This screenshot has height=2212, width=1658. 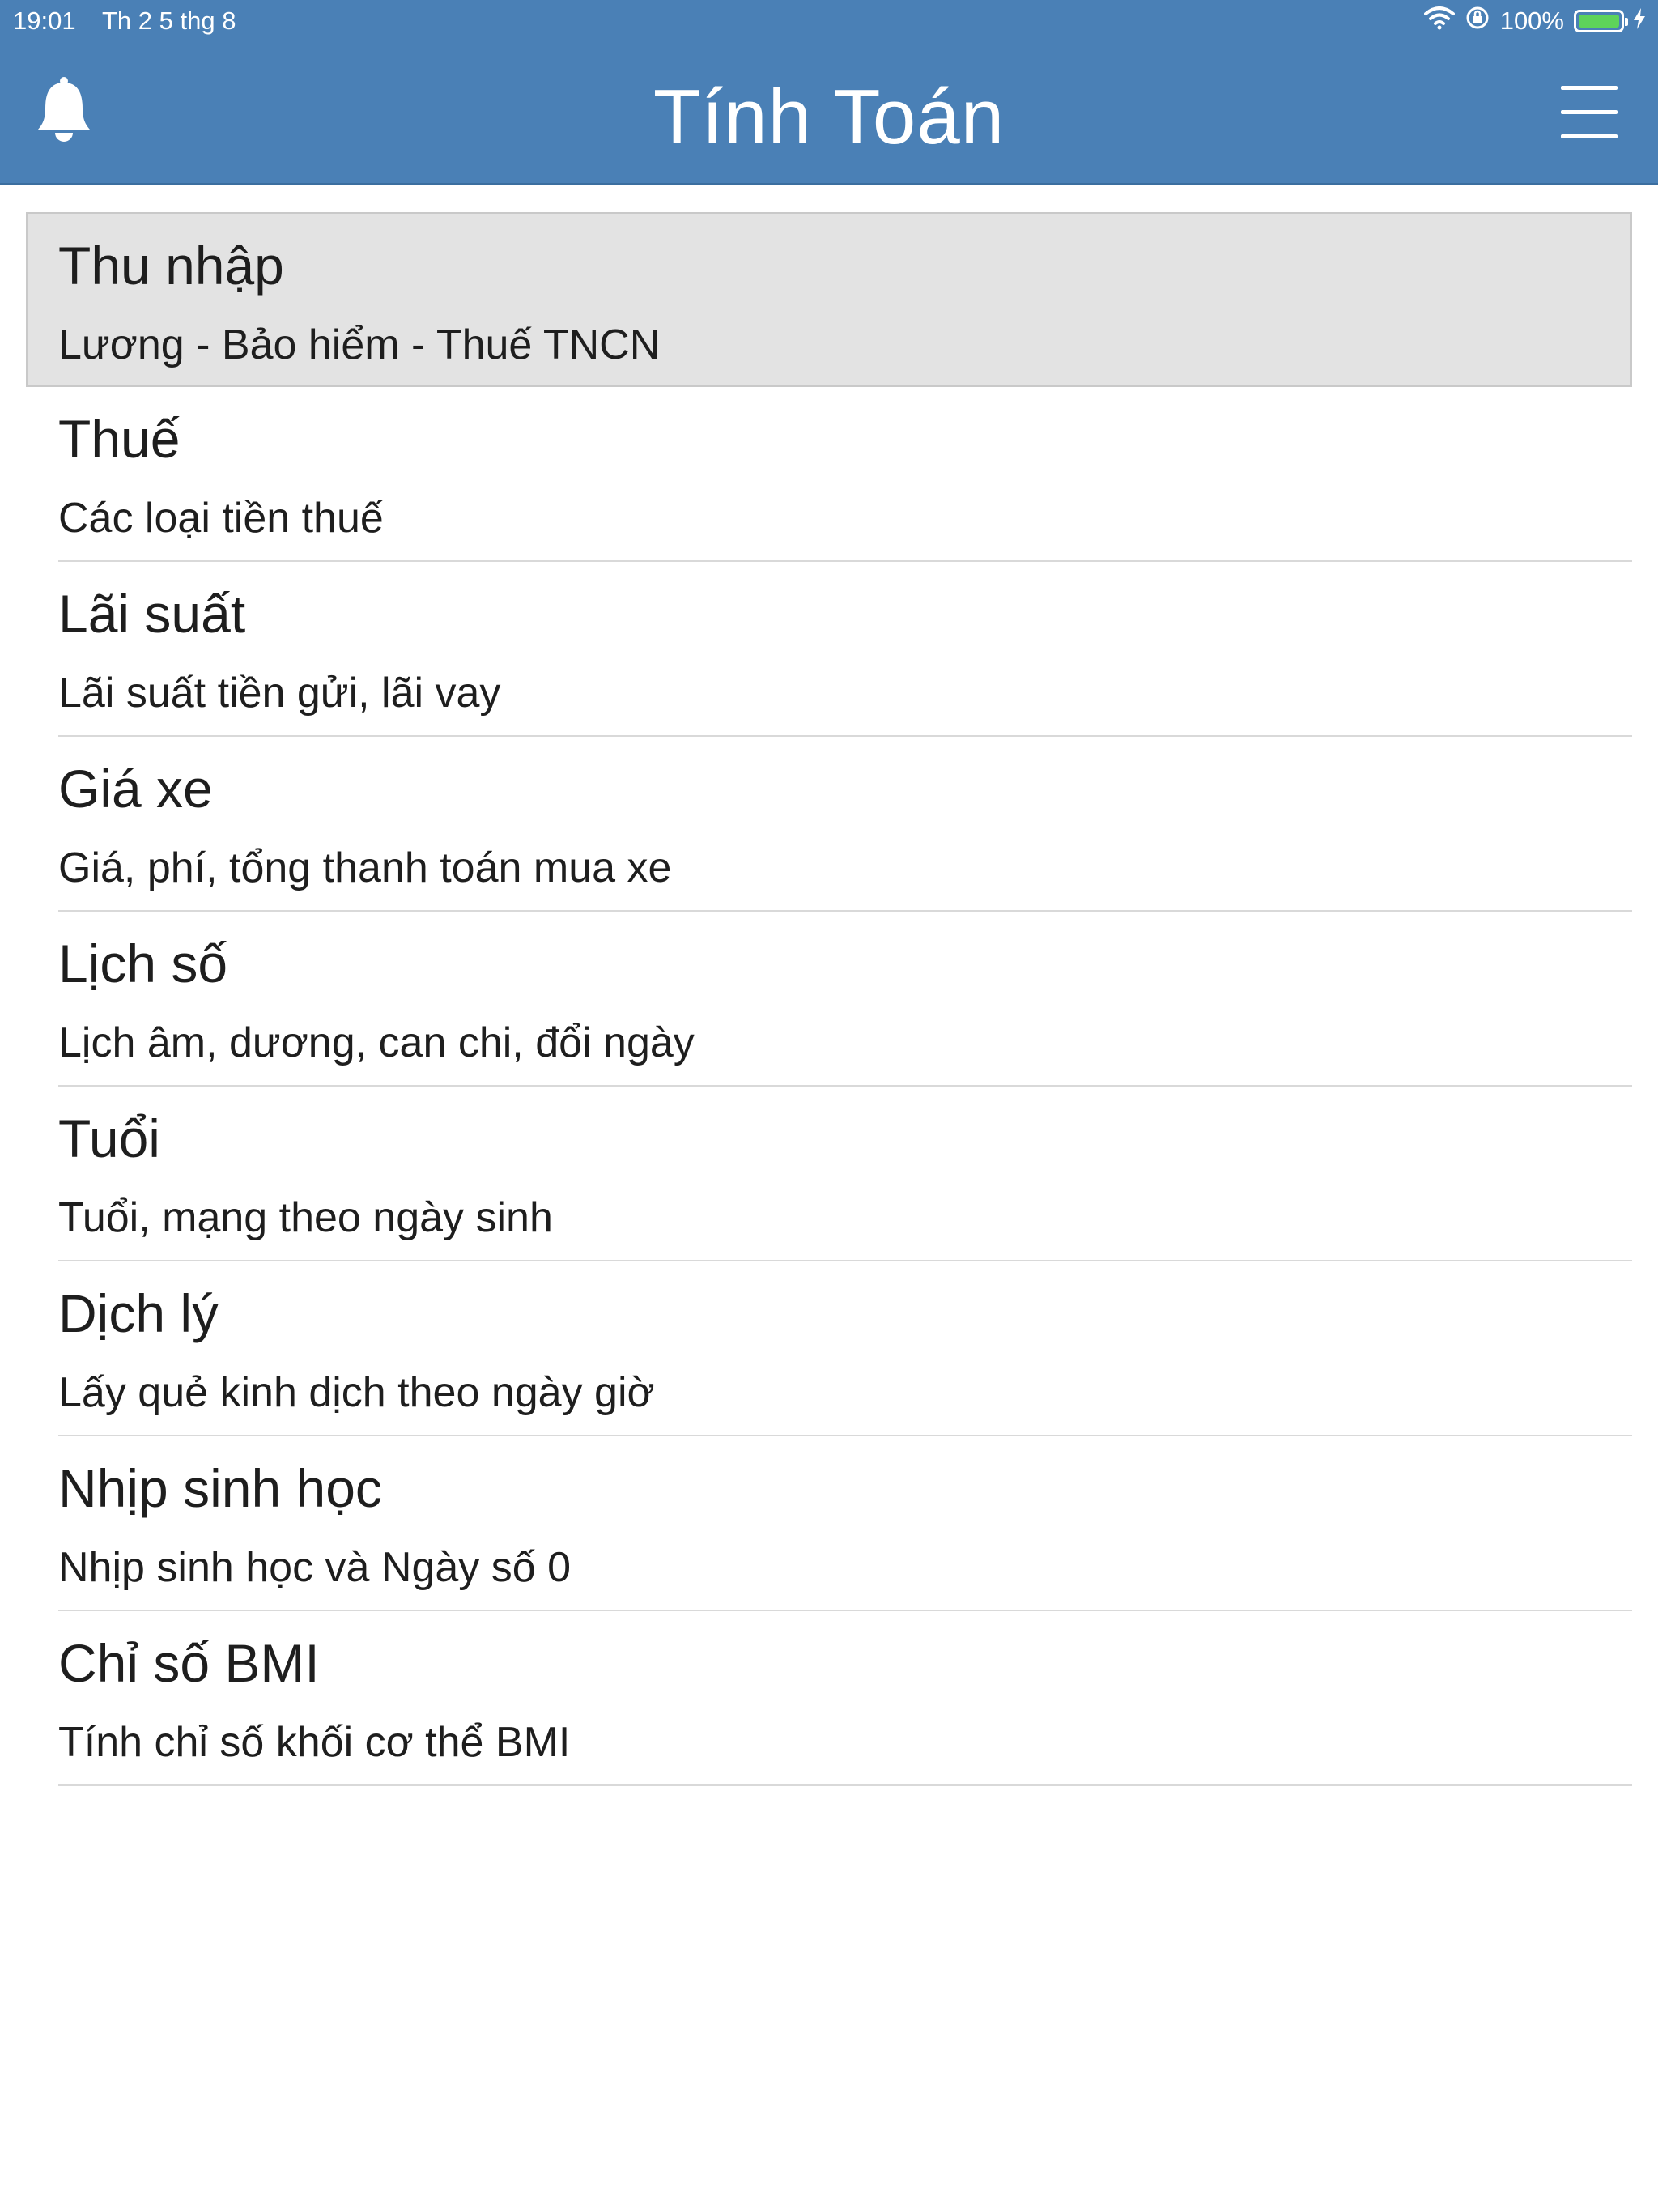 What do you see at coordinates (829, 299) in the screenshot?
I see `list-item-thu-nhap: Thu nhập Lương - Bảo hiểm - Thuế TNCN` at bounding box center [829, 299].